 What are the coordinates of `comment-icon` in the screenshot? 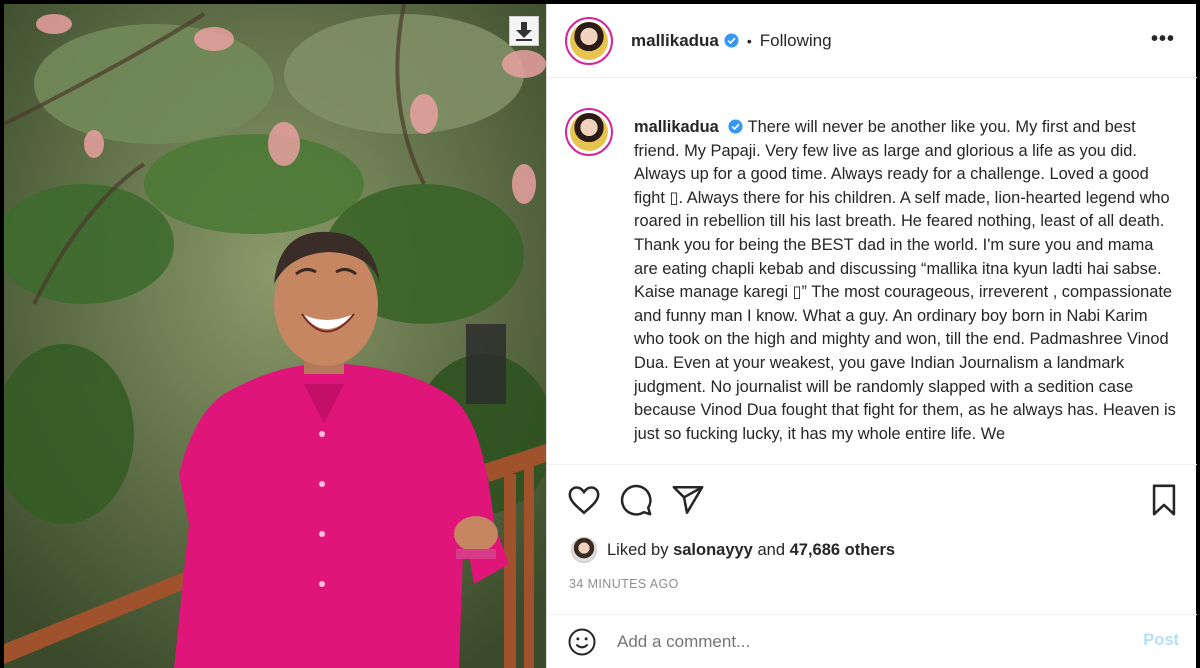 It's located at (636, 500).